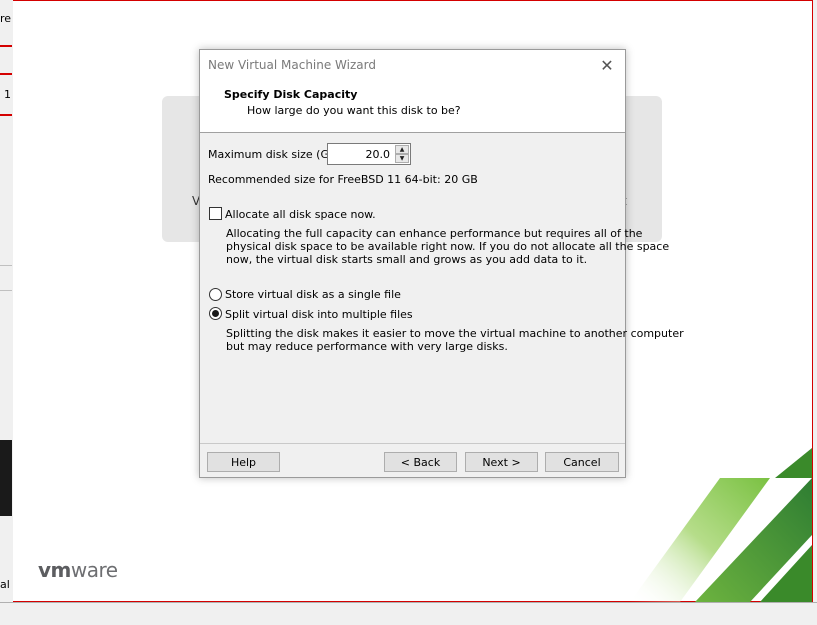 The height and width of the screenshot is (625, 817). Describe the element at coordinates (607, 65) in the screenshot. I see `close-icon: ✕` at that location.